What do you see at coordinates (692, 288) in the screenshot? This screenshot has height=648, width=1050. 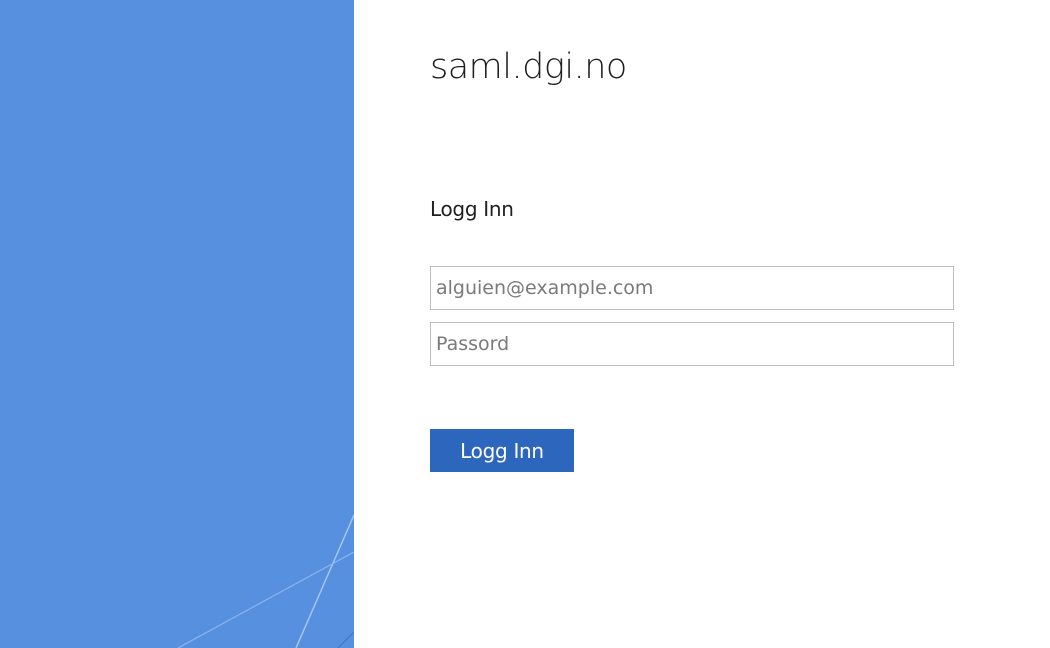 I see `username-input` at bounding box center [692, 288].